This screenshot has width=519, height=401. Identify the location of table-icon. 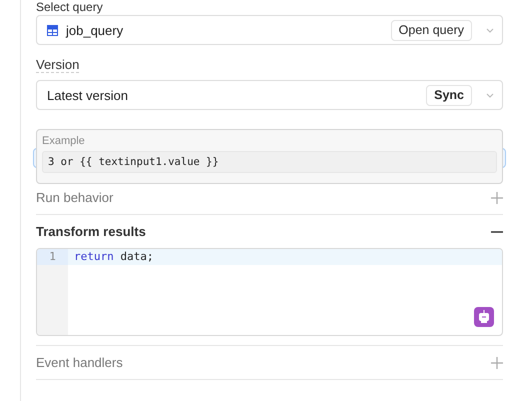
(52, 30).